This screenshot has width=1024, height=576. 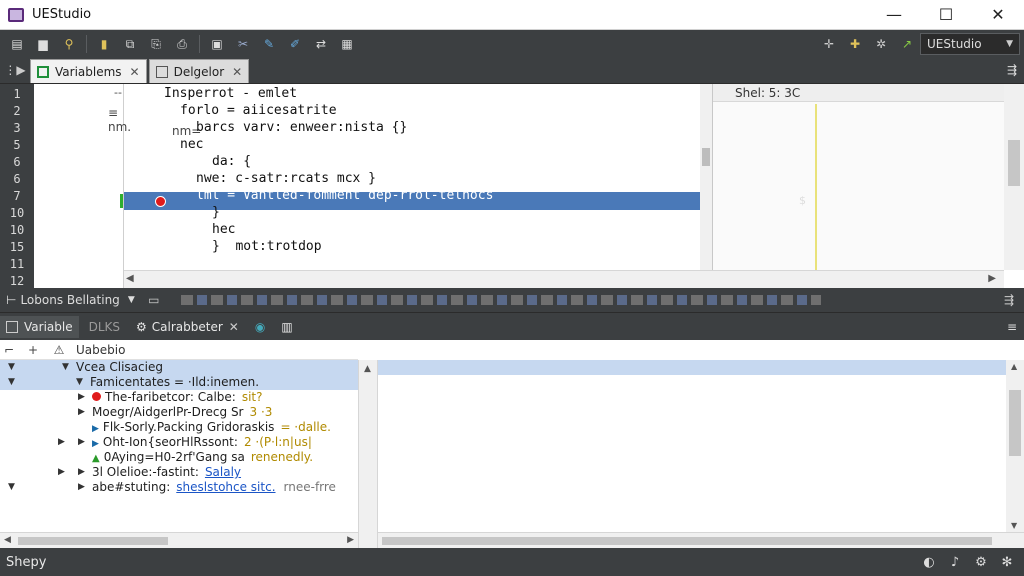 I want to click on debug-toolbar-strip, so click(x=500, y=300).